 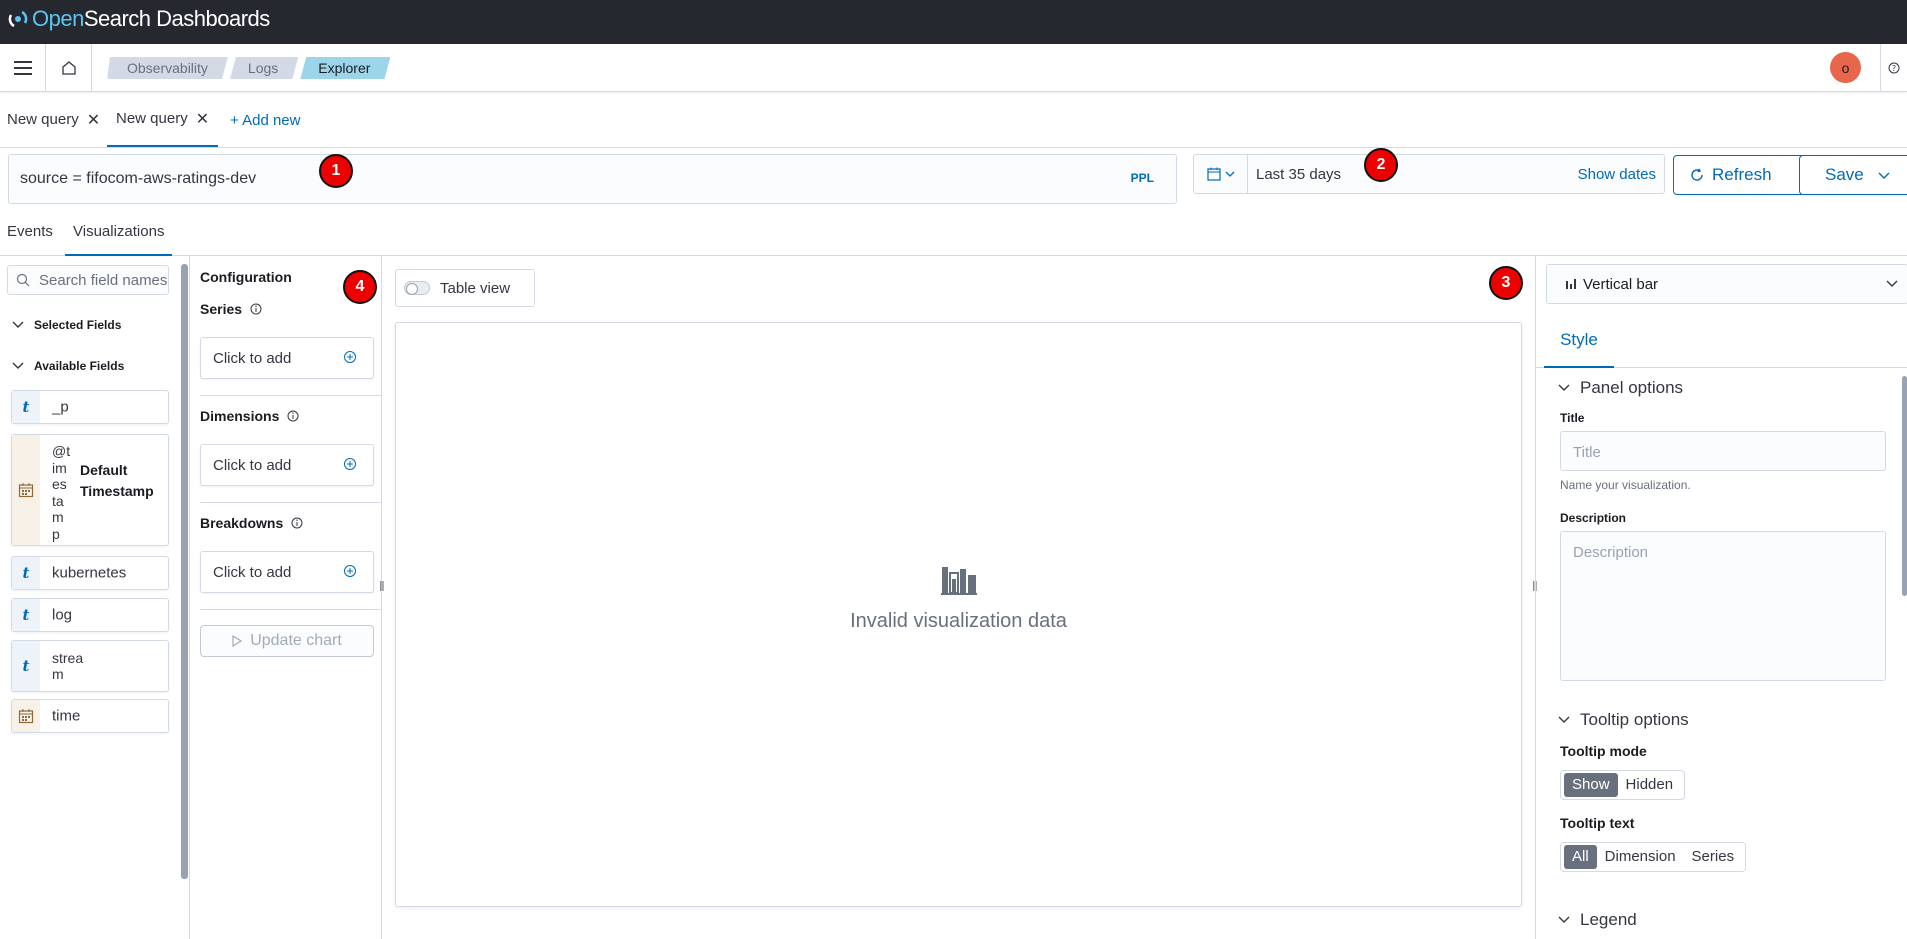 What do you see at coordinates (1904, 486) in the screenshot?
I see `style-panel-scrollbar` at bounding box center [1904, 486].